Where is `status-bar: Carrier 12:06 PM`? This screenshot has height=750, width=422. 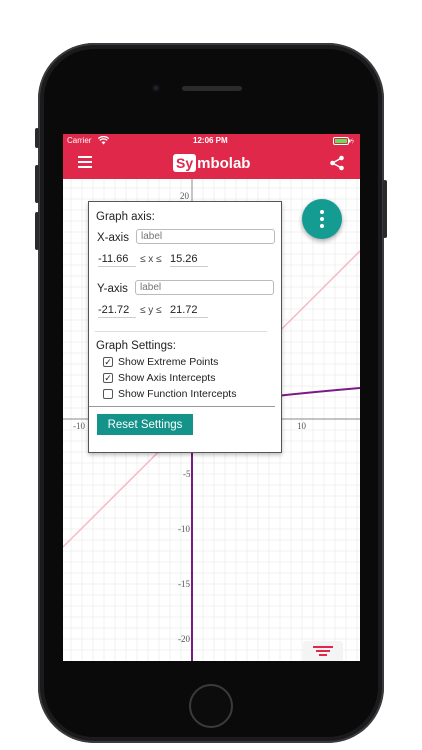 status-bar: Carrier 12:06 PM is located at coordinates (211, 140).